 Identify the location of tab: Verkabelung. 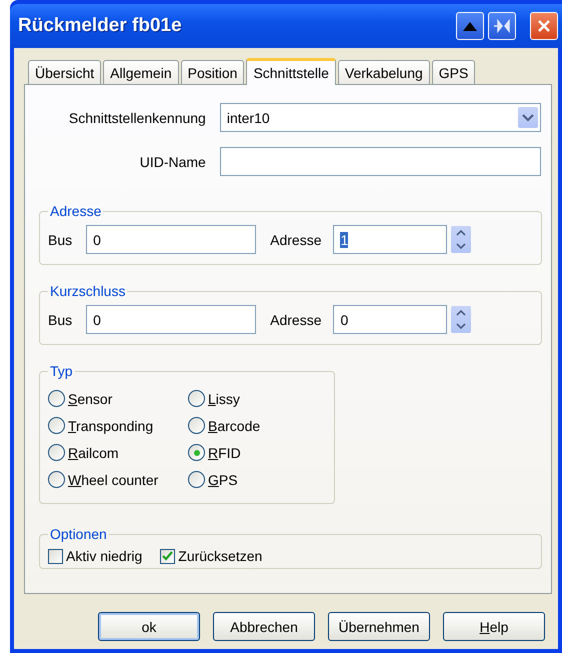
(384, 72).